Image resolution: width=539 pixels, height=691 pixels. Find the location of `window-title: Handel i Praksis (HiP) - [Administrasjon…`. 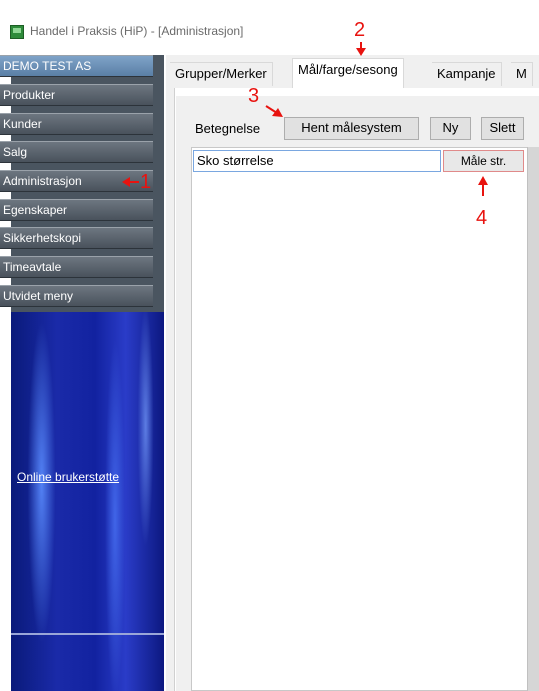

window-title: Handel i Praksis (HiP) - [Administrasjon… is located at coordinates (137, 31).